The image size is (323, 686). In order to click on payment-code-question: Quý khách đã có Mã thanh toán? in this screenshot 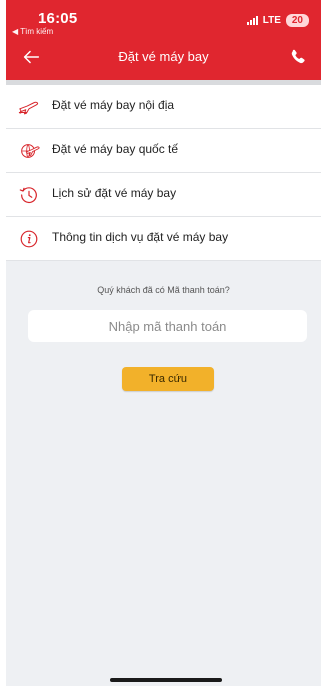, I will do `click(163, 290)`.